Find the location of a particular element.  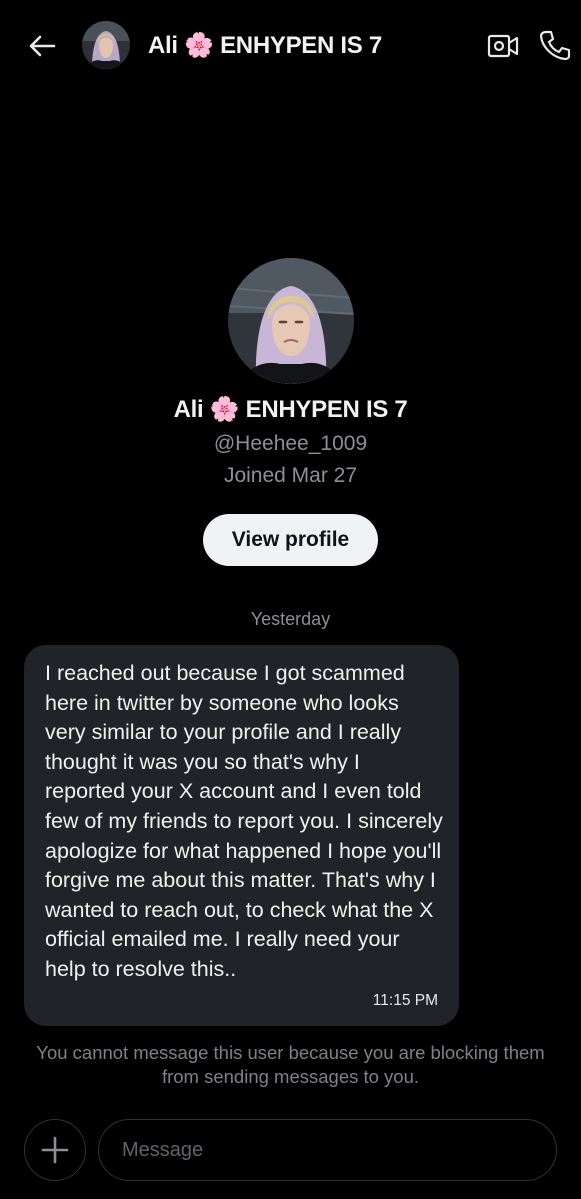

avatar is located at coordinates (106, 45).